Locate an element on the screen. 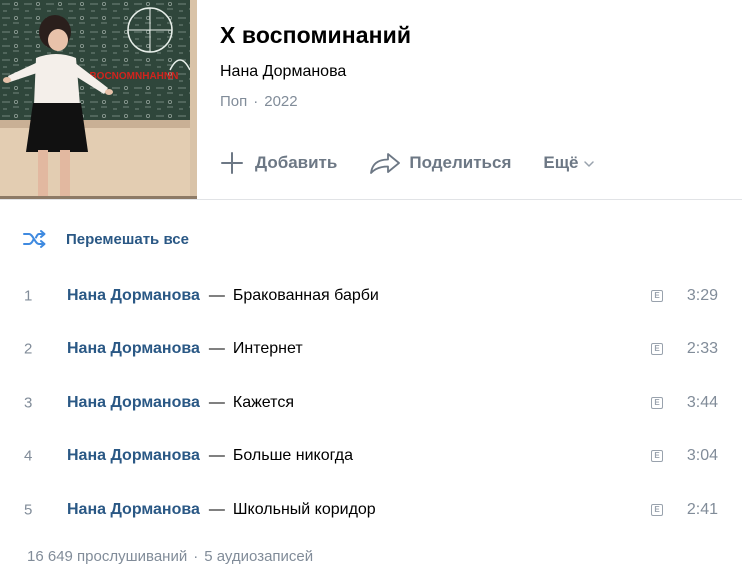 This screenshot has height=582, width=742. track-number: 4 is located at coordinates (28, 456).